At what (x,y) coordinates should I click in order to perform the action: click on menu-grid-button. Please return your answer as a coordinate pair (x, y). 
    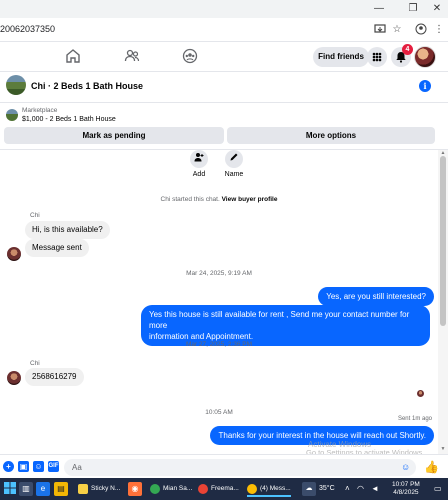
    Looking at the image, I should click on (377, 57).